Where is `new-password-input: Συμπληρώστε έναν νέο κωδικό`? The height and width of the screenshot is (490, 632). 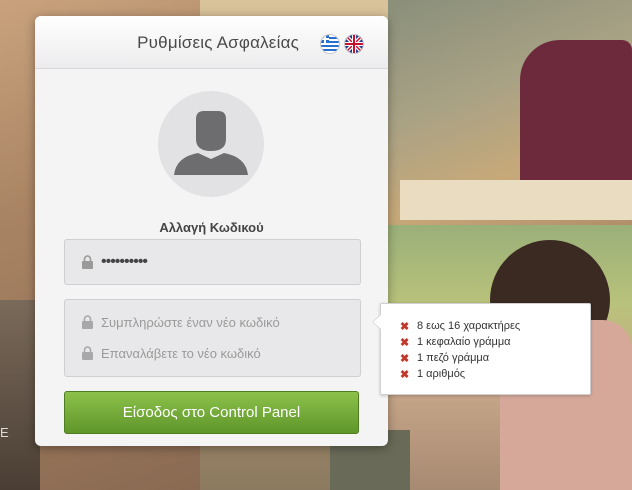
new-password-input: Συμπληρώστε έναν νέο κωδικό is located at coordinates (181, 322).